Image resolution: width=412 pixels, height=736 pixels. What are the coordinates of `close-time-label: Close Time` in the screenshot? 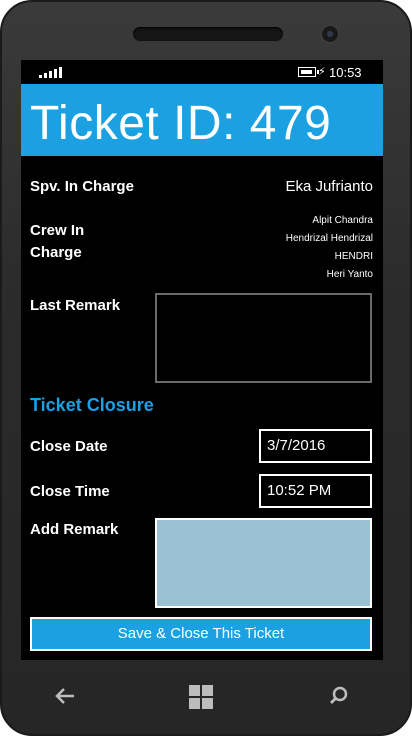 It's located at (70, 491).